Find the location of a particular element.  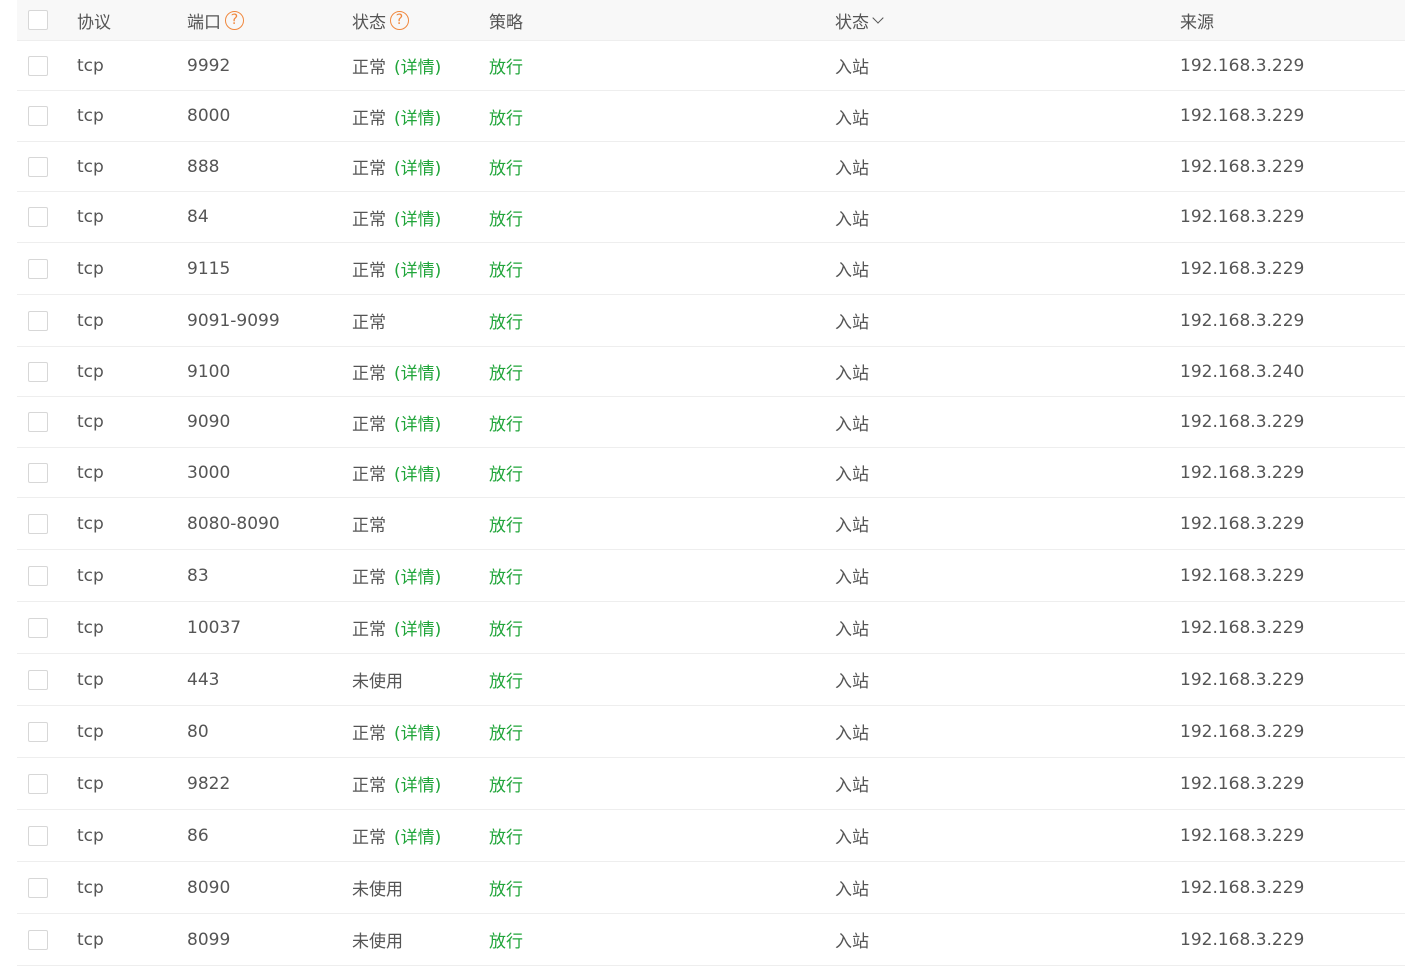

table-header: 协议 端口 ? 状态 ? 策略 状态 来源 is located at coordinates (711, 20).